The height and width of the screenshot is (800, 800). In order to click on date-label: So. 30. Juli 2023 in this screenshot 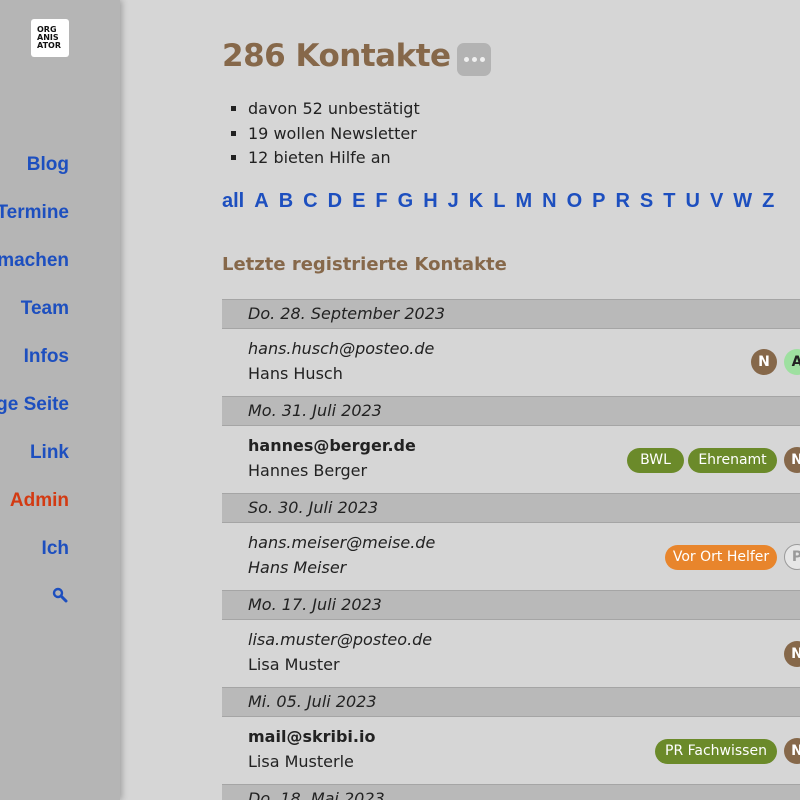, I will do `click(313, 507)`.